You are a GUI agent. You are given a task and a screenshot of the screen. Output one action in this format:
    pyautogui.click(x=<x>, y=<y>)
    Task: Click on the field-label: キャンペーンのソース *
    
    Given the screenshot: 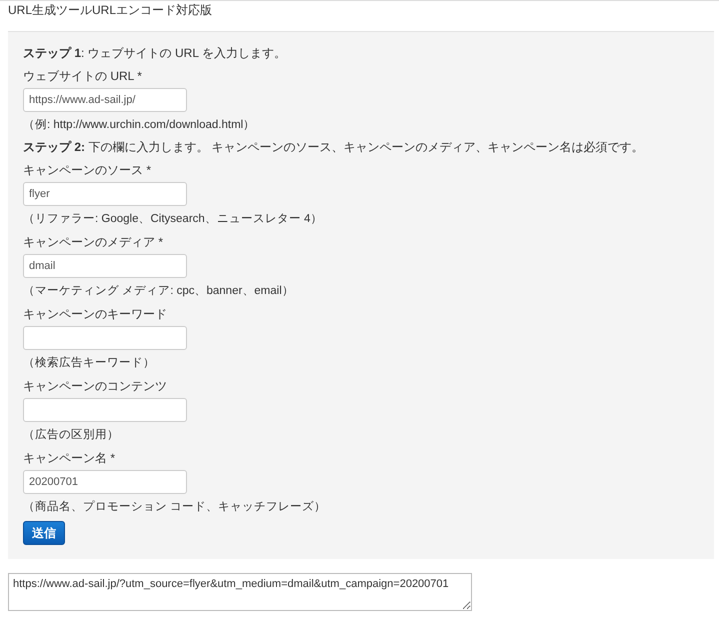 What is the action you would take?
    pyautogui.click(x=87, y=170)
    